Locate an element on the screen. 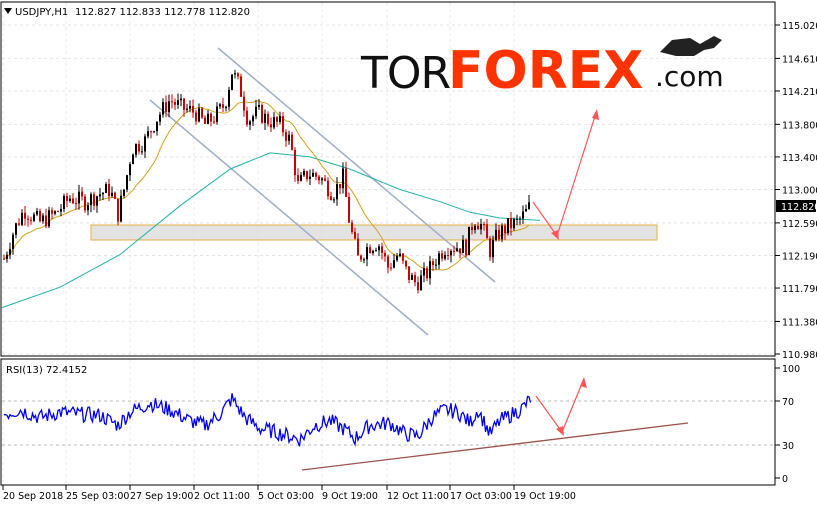 The image size is (817, 510). logo-text-com: .com is located at coordinates (689, 76).